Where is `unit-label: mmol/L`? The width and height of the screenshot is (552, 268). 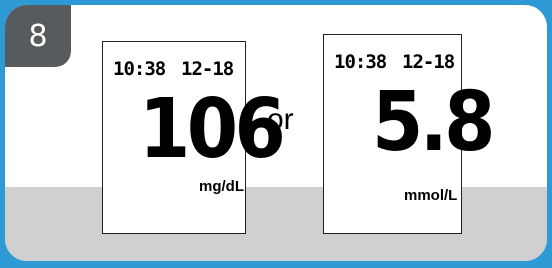
unit-label: mmol/L is located at coordinates (431, 195).